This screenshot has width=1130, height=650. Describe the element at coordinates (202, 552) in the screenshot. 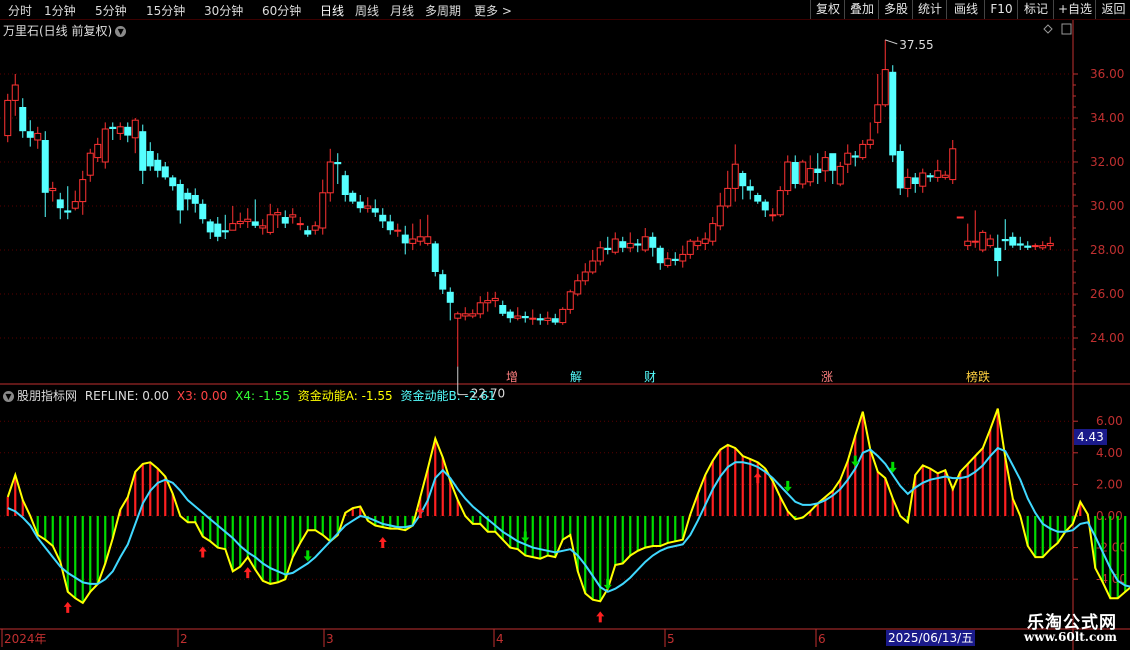

I see `buy-arrow-icon` at that location.